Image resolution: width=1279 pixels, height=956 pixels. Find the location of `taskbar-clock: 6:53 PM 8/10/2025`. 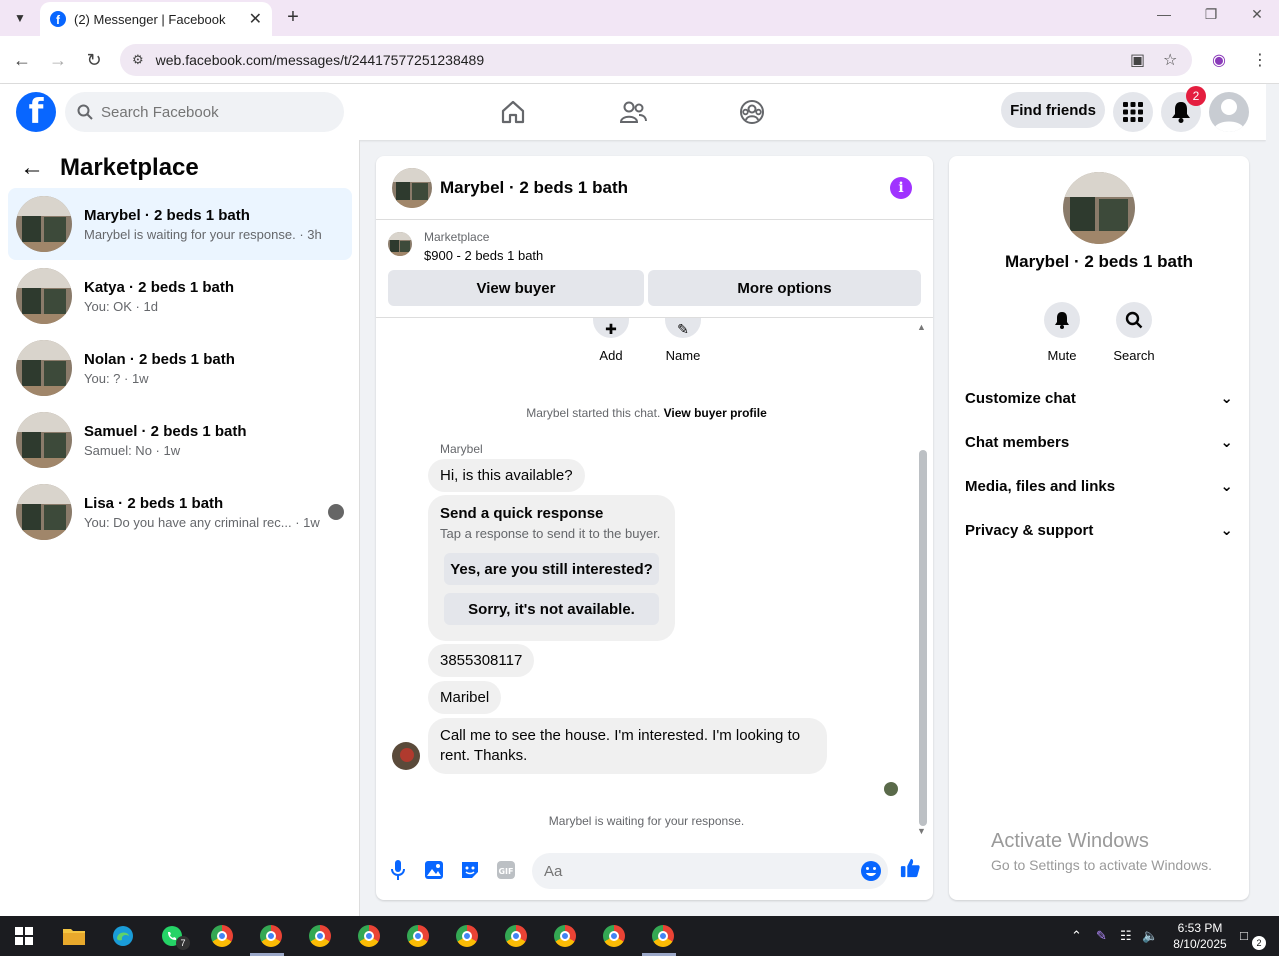

taskbar-clock: 6:53 PM 8/10/2025 is located at coordinates (1200, 936).